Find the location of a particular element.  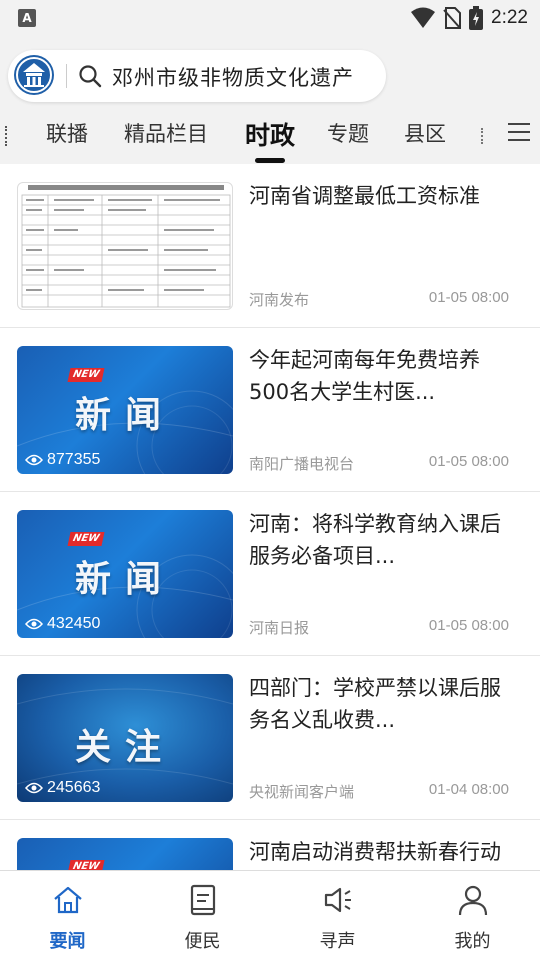

notification-a-icon: A is located at coordinates (27, 18).